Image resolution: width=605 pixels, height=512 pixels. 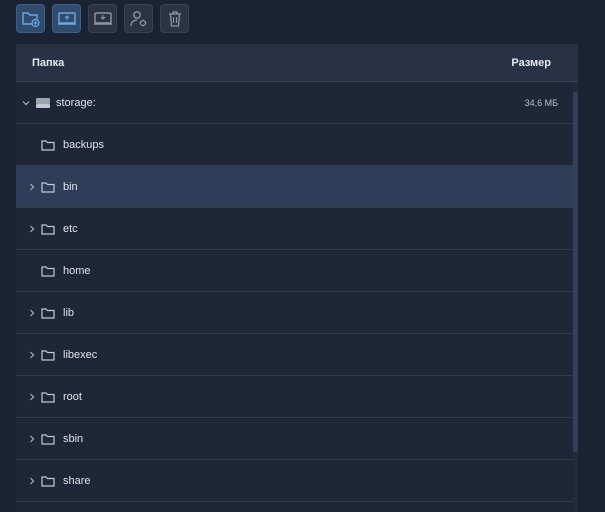 What do you see at coordinates (76, 102) in the screenshot?
I see `root-name: storage:` at bounding box center [76, 102].